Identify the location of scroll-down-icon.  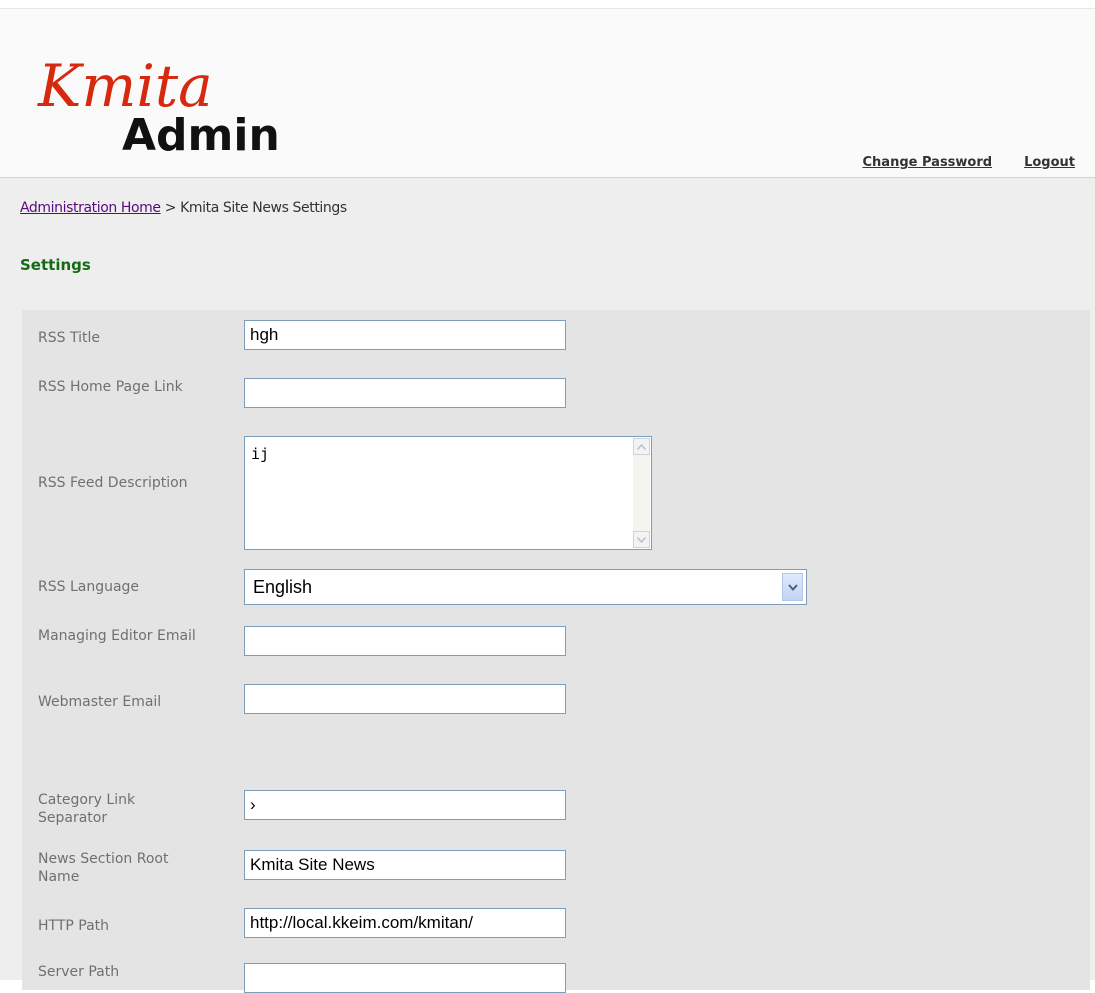
(641, 539).